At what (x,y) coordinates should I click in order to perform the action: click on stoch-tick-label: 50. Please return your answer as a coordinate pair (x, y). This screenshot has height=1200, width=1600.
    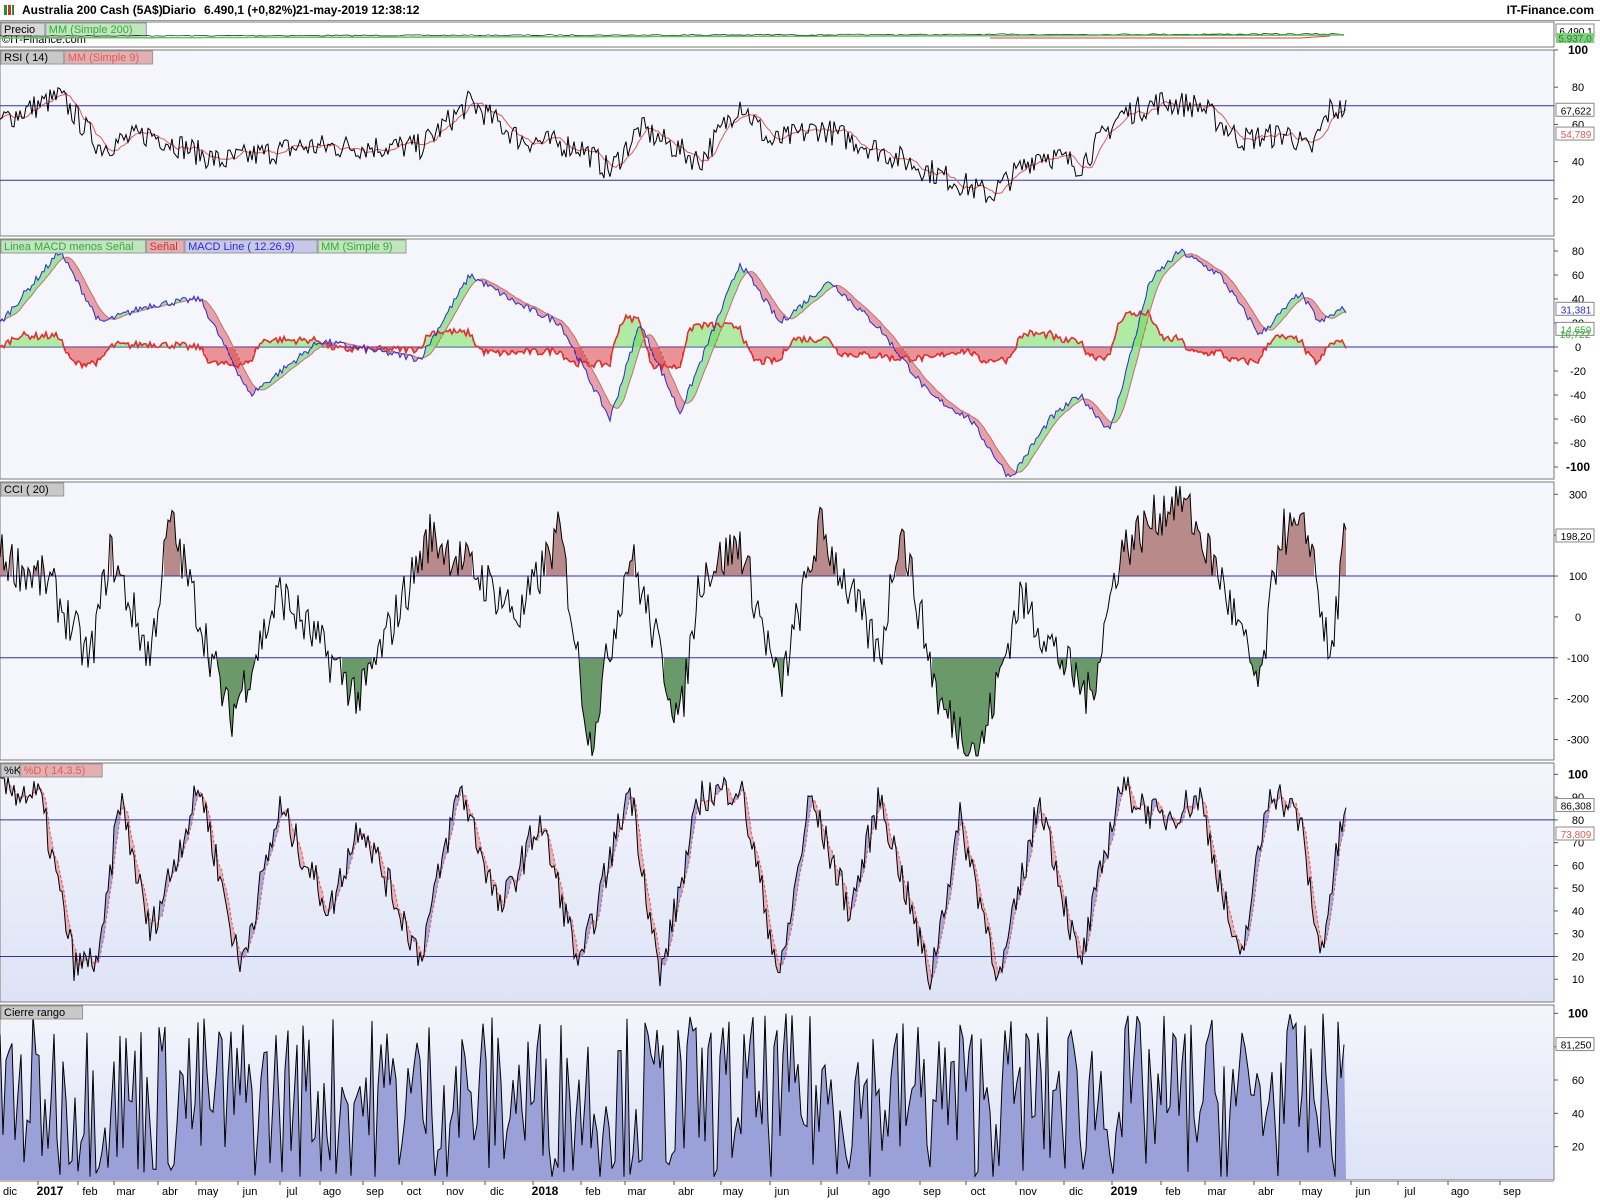
    Looking at the image, I should click on (1578, 889).